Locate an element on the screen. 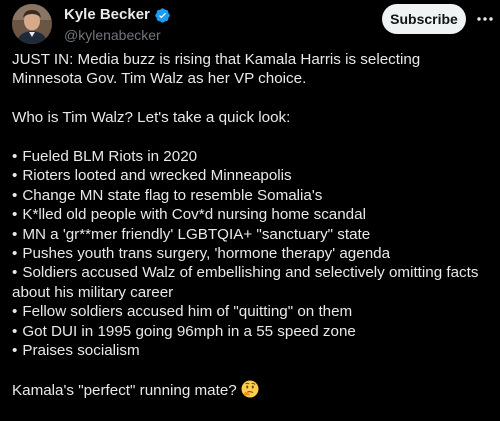 Image resolution: width=500 pixels, height=421 pixels. author-info: Kyle Becker @kylenabecker is located at coordinates (117, 25).